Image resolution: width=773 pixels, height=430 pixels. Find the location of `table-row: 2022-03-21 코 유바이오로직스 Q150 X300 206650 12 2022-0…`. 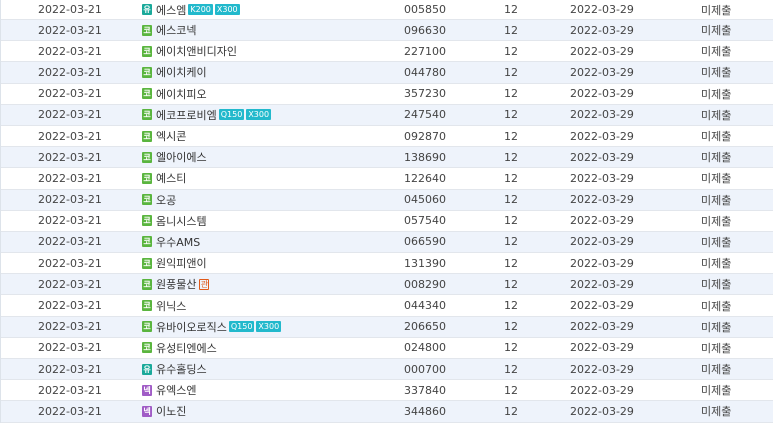

table-row: 2022-03-21 코 유바이오로직스 Q150 X300 206650 12 2022-0… is located at coordinates (387, 327).